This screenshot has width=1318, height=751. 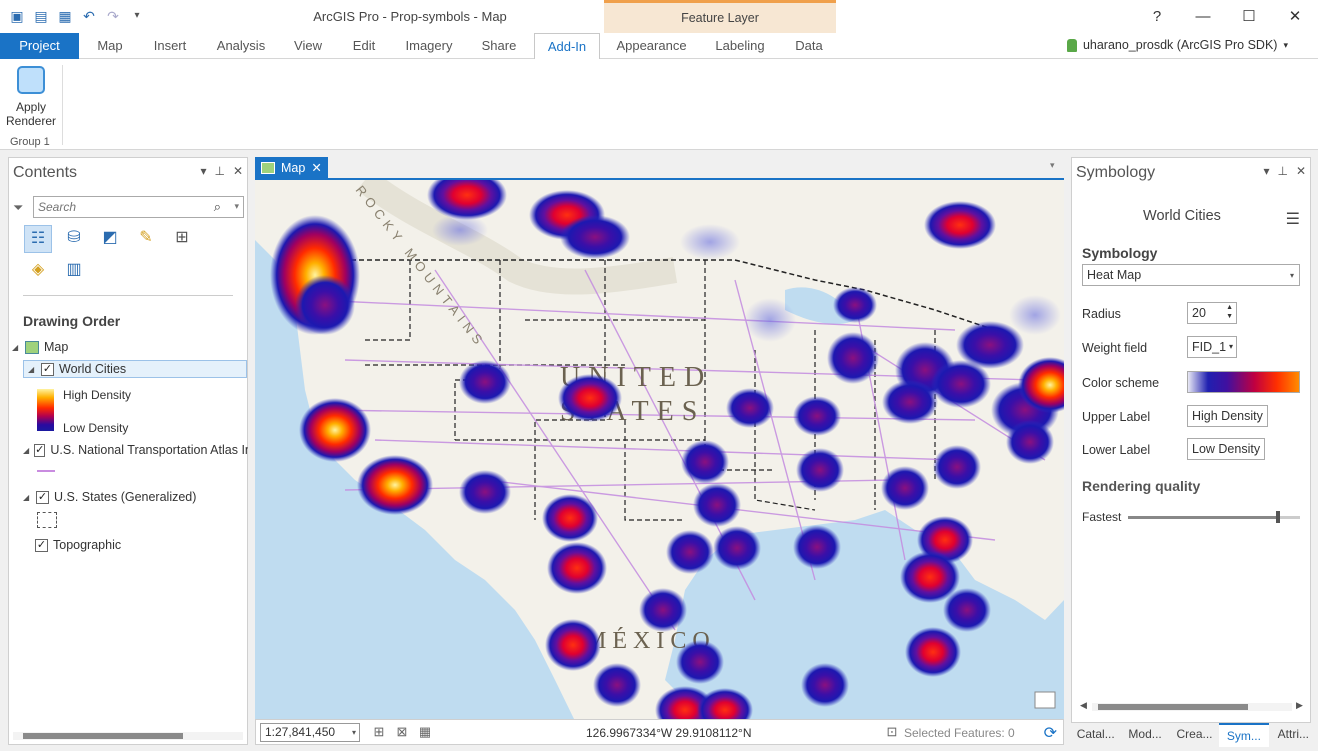 What do you see at coordinates (110, 46) in the screenshot?
I see `tab-map: Map` at bounding box center [110, 46].